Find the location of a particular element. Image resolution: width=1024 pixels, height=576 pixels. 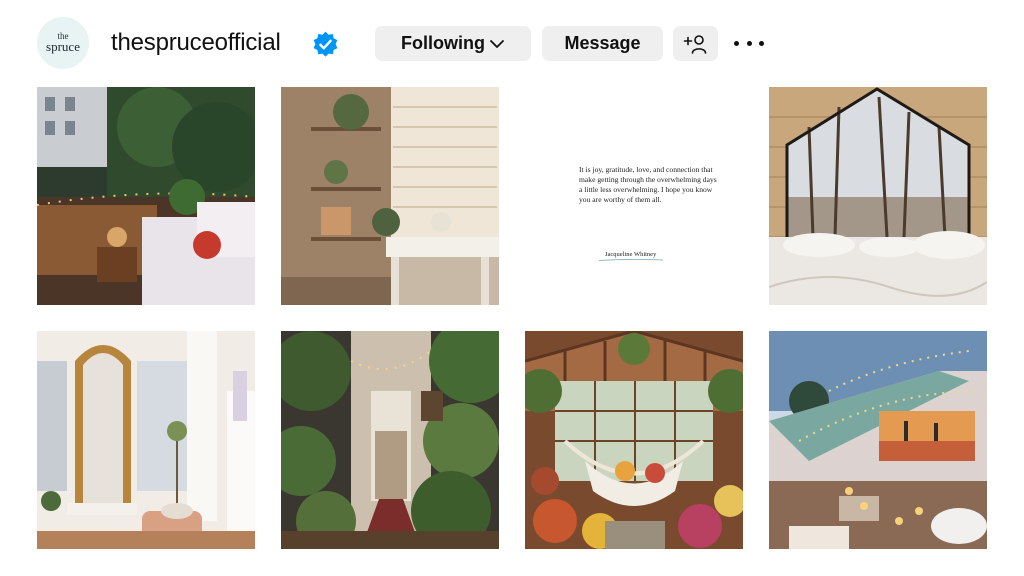

post-thumbnail-greenhouse is located at coordinates (634, 440).